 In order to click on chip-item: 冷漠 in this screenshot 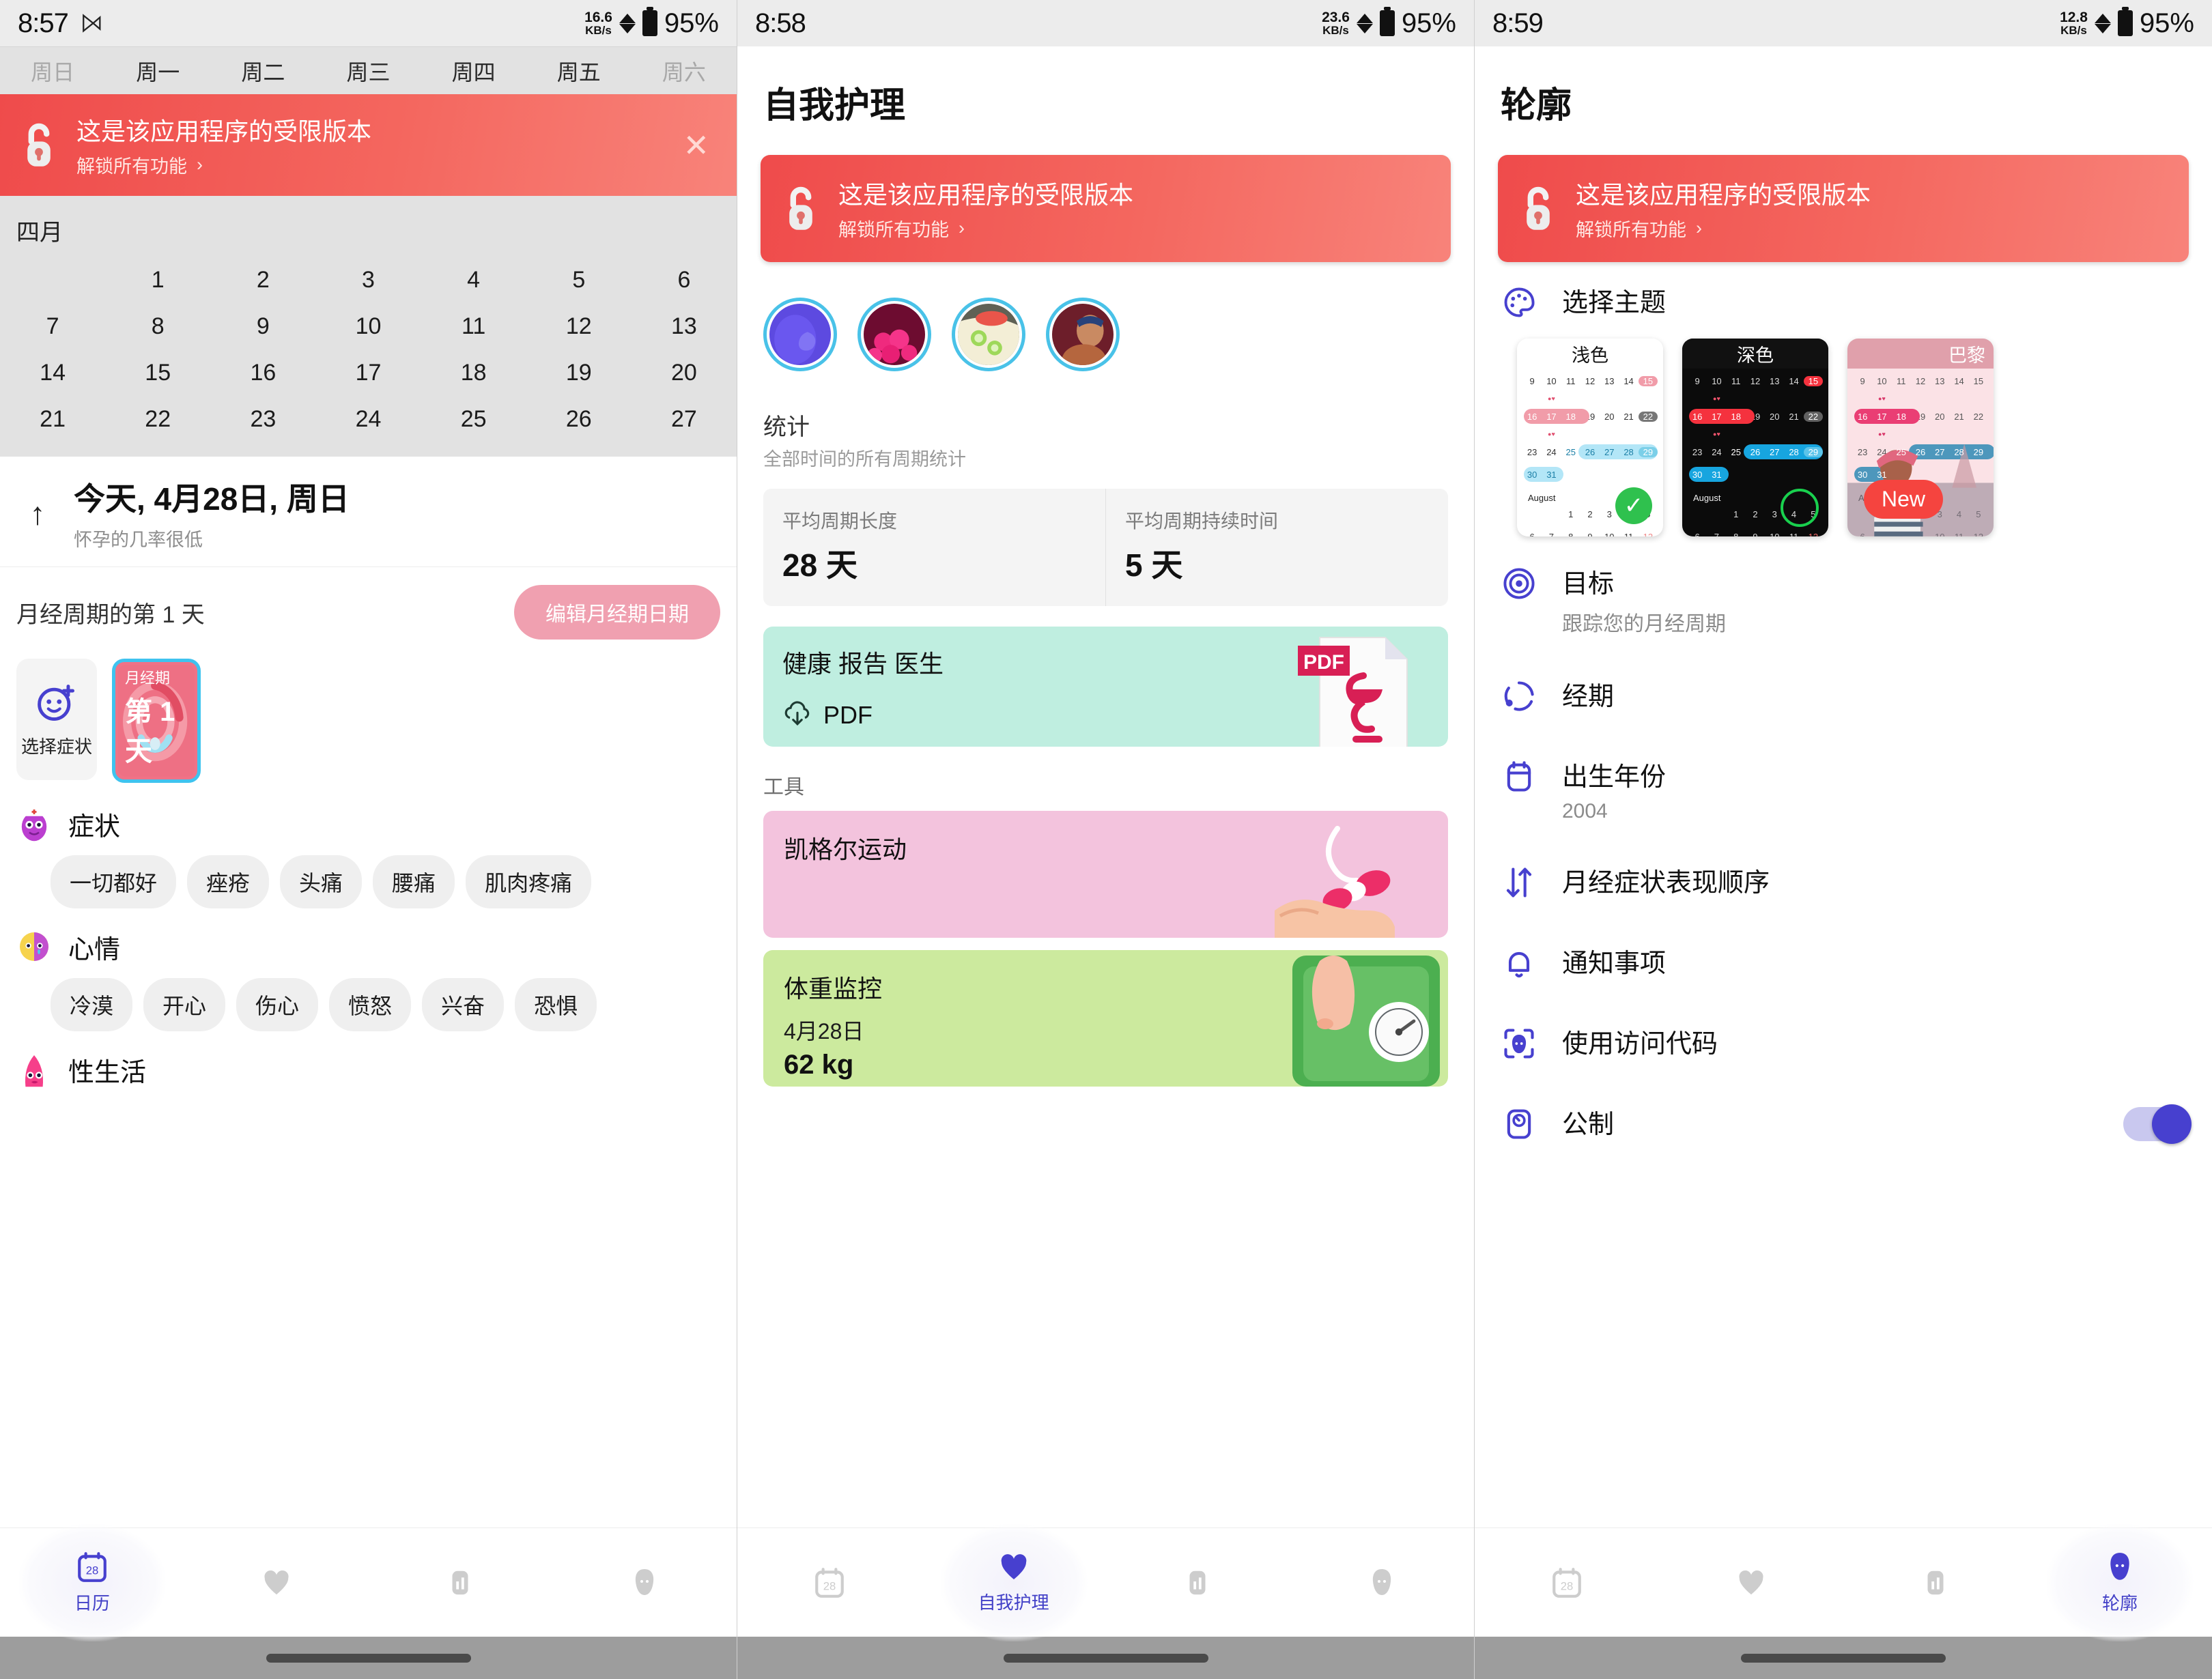, I will do `click(92, 1004)`.